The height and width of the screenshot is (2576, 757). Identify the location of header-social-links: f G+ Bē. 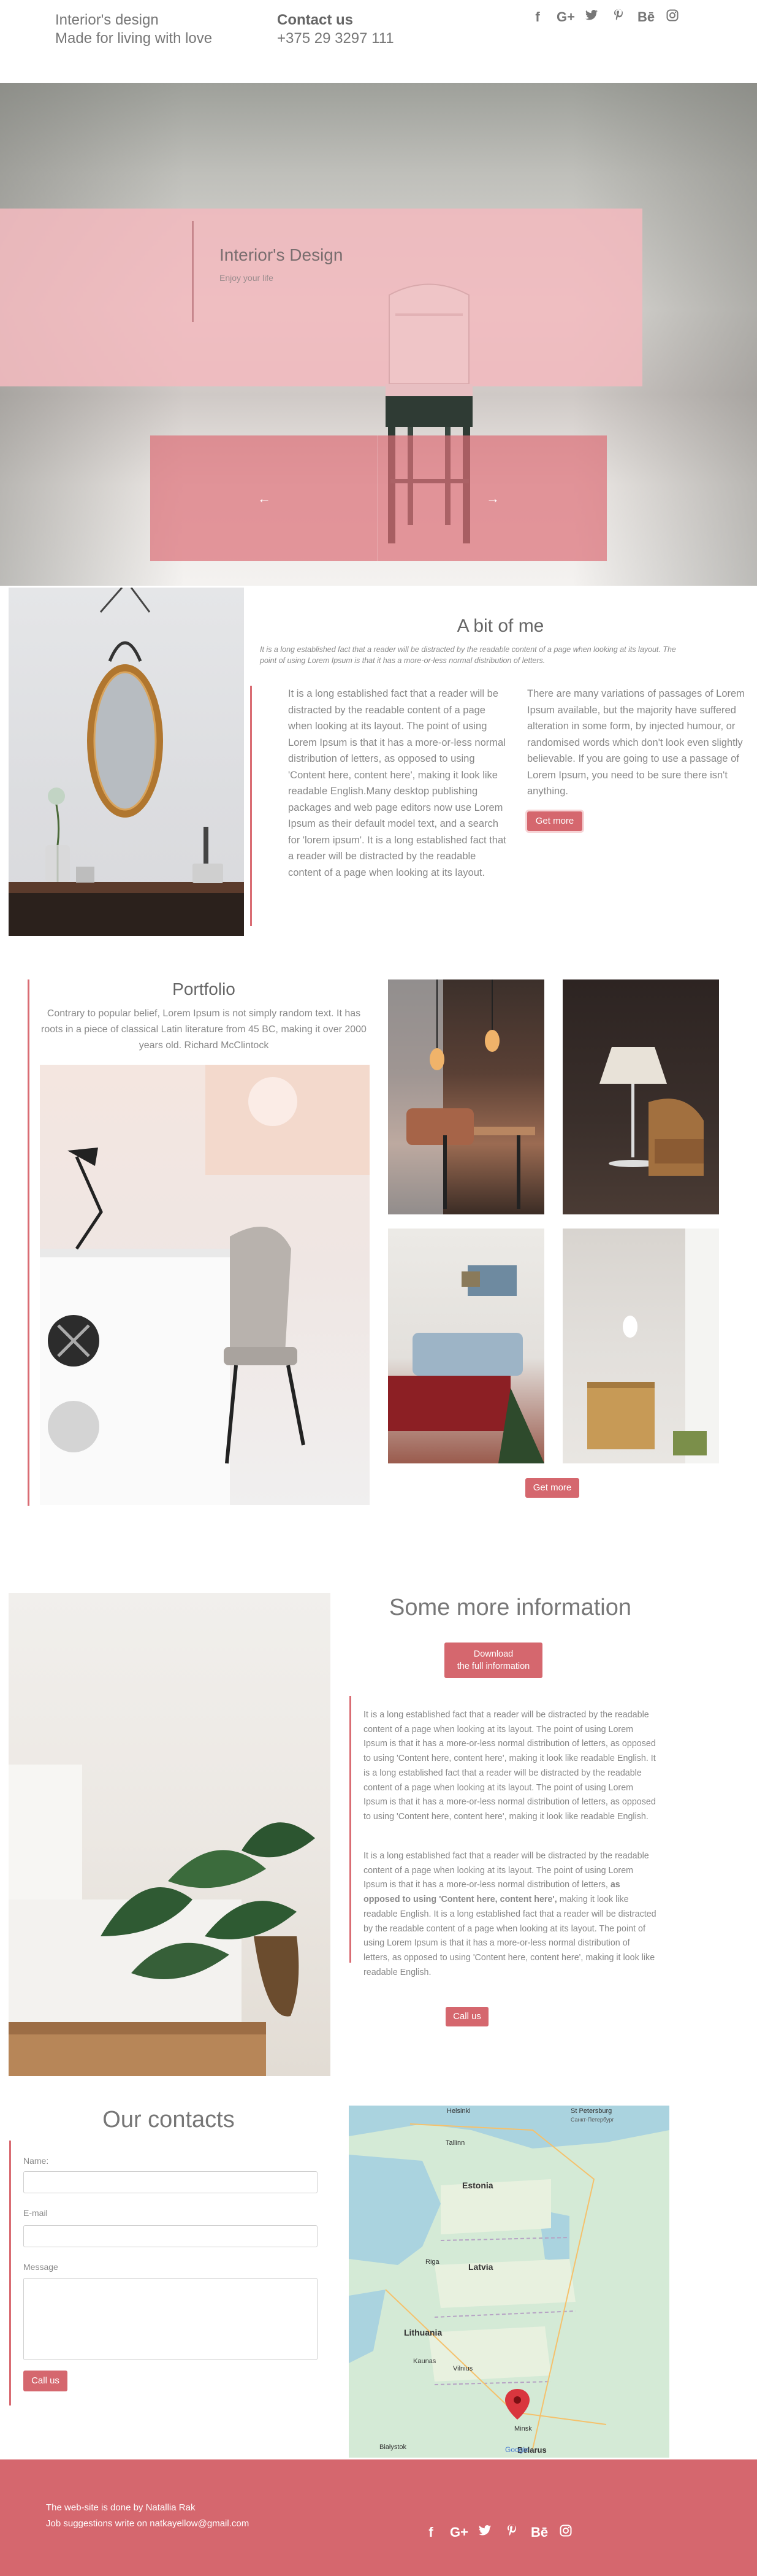
(605, 17).